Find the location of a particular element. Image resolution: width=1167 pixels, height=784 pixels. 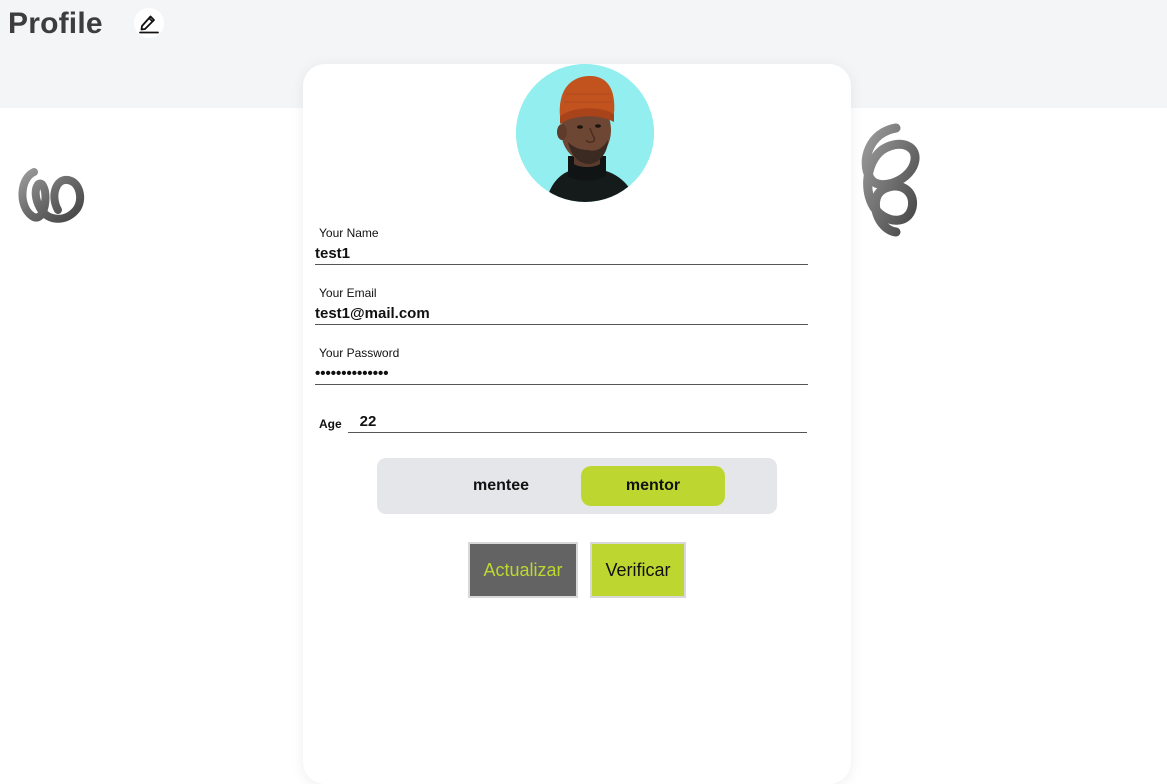

name-label: Your Name is located at coordinates (349, 233).